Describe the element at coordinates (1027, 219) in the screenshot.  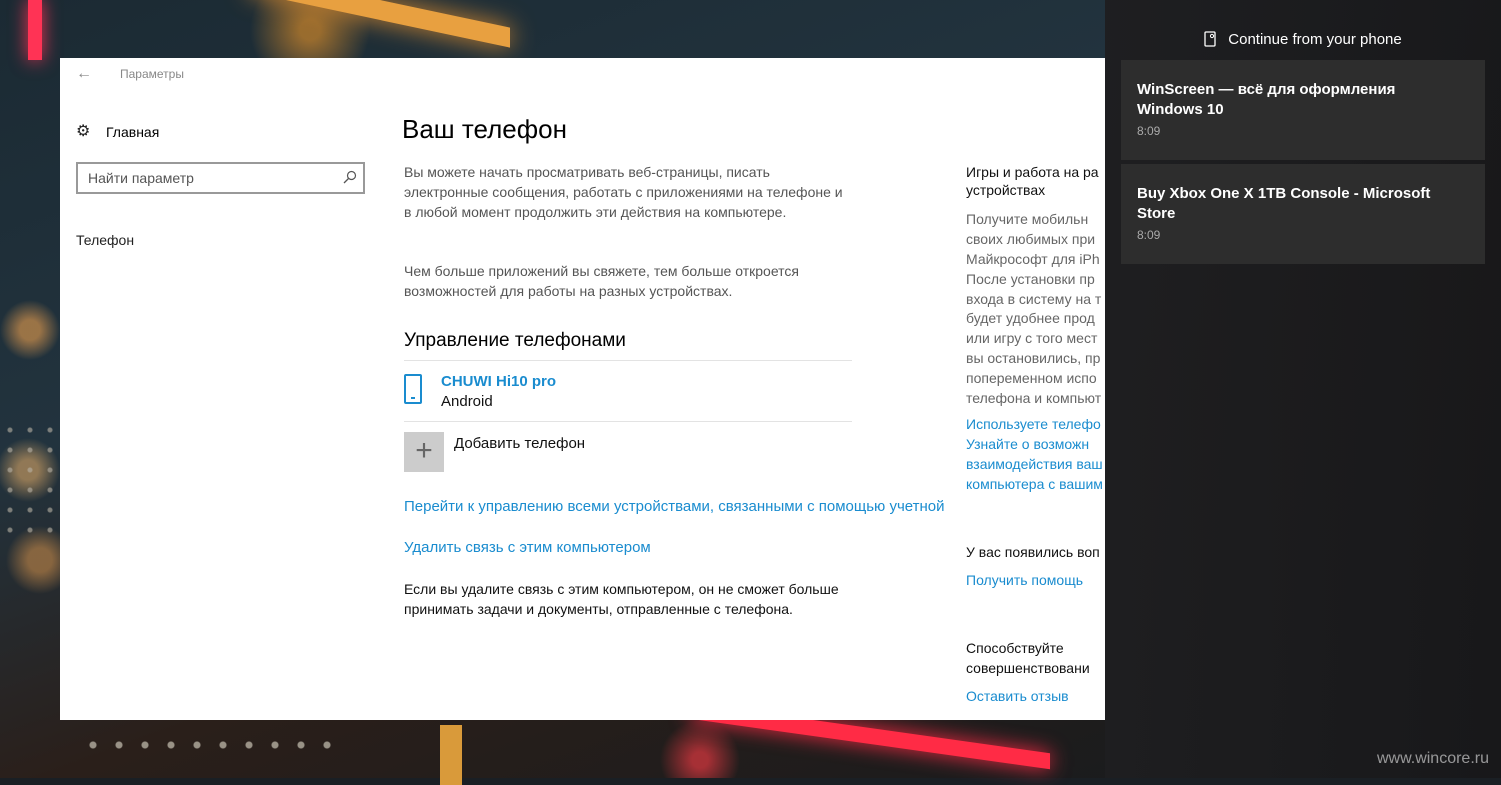
I see `side-text-line: Получите мобильн` at that location.